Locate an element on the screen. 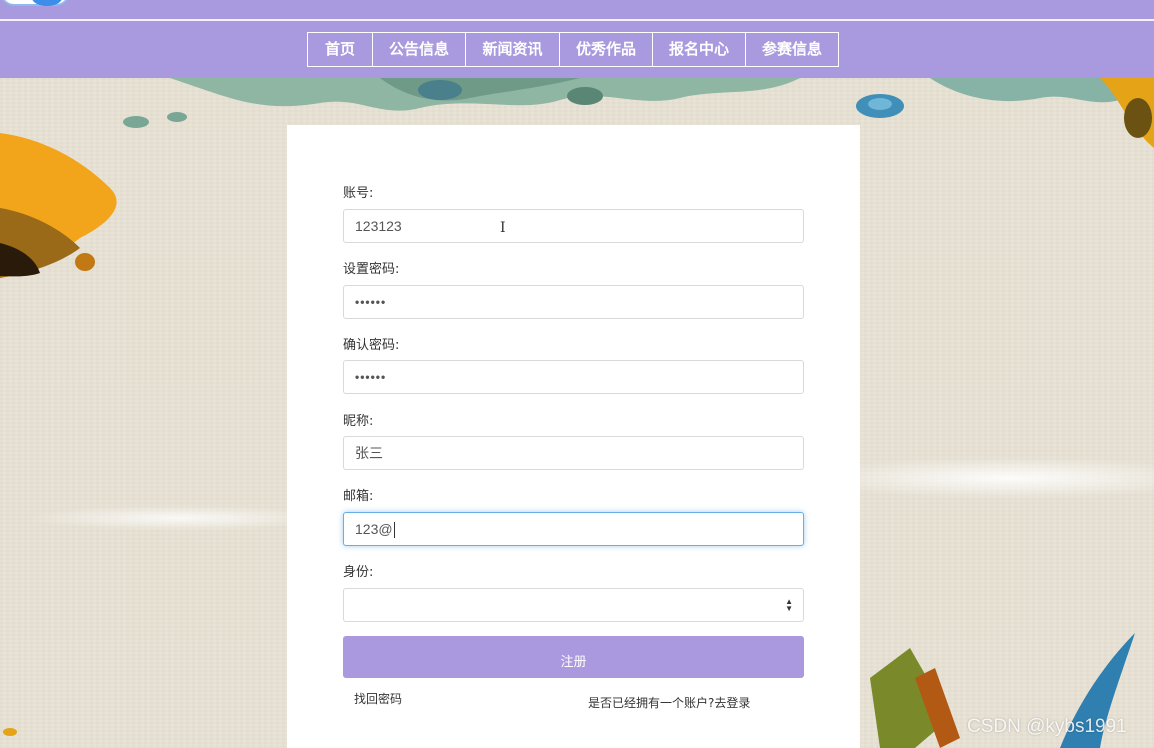 This screenshot has height=748, width=1154. account-label: 账号: is located at coordinates (358, 193).